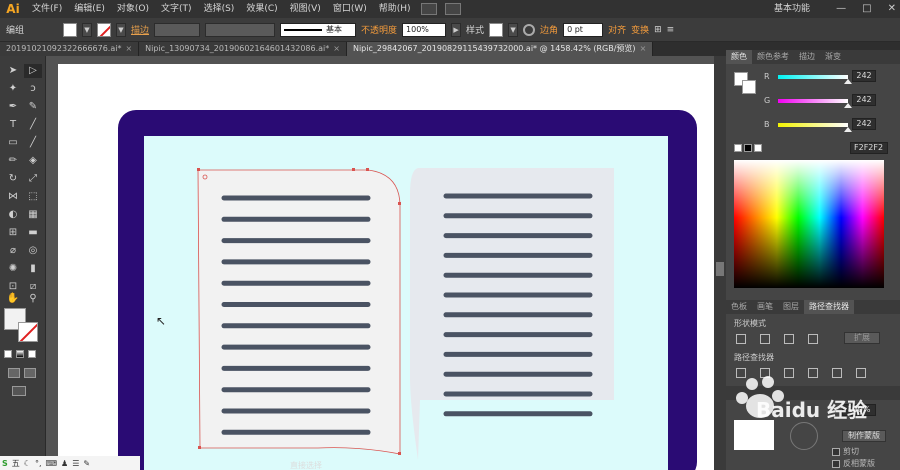 This screenshot has width=900, height=470. What do you see at coordinates (87, 29) in the screenshot?
I see `fill-dropdown-icon: ▼` at bounding box center [87, 29].